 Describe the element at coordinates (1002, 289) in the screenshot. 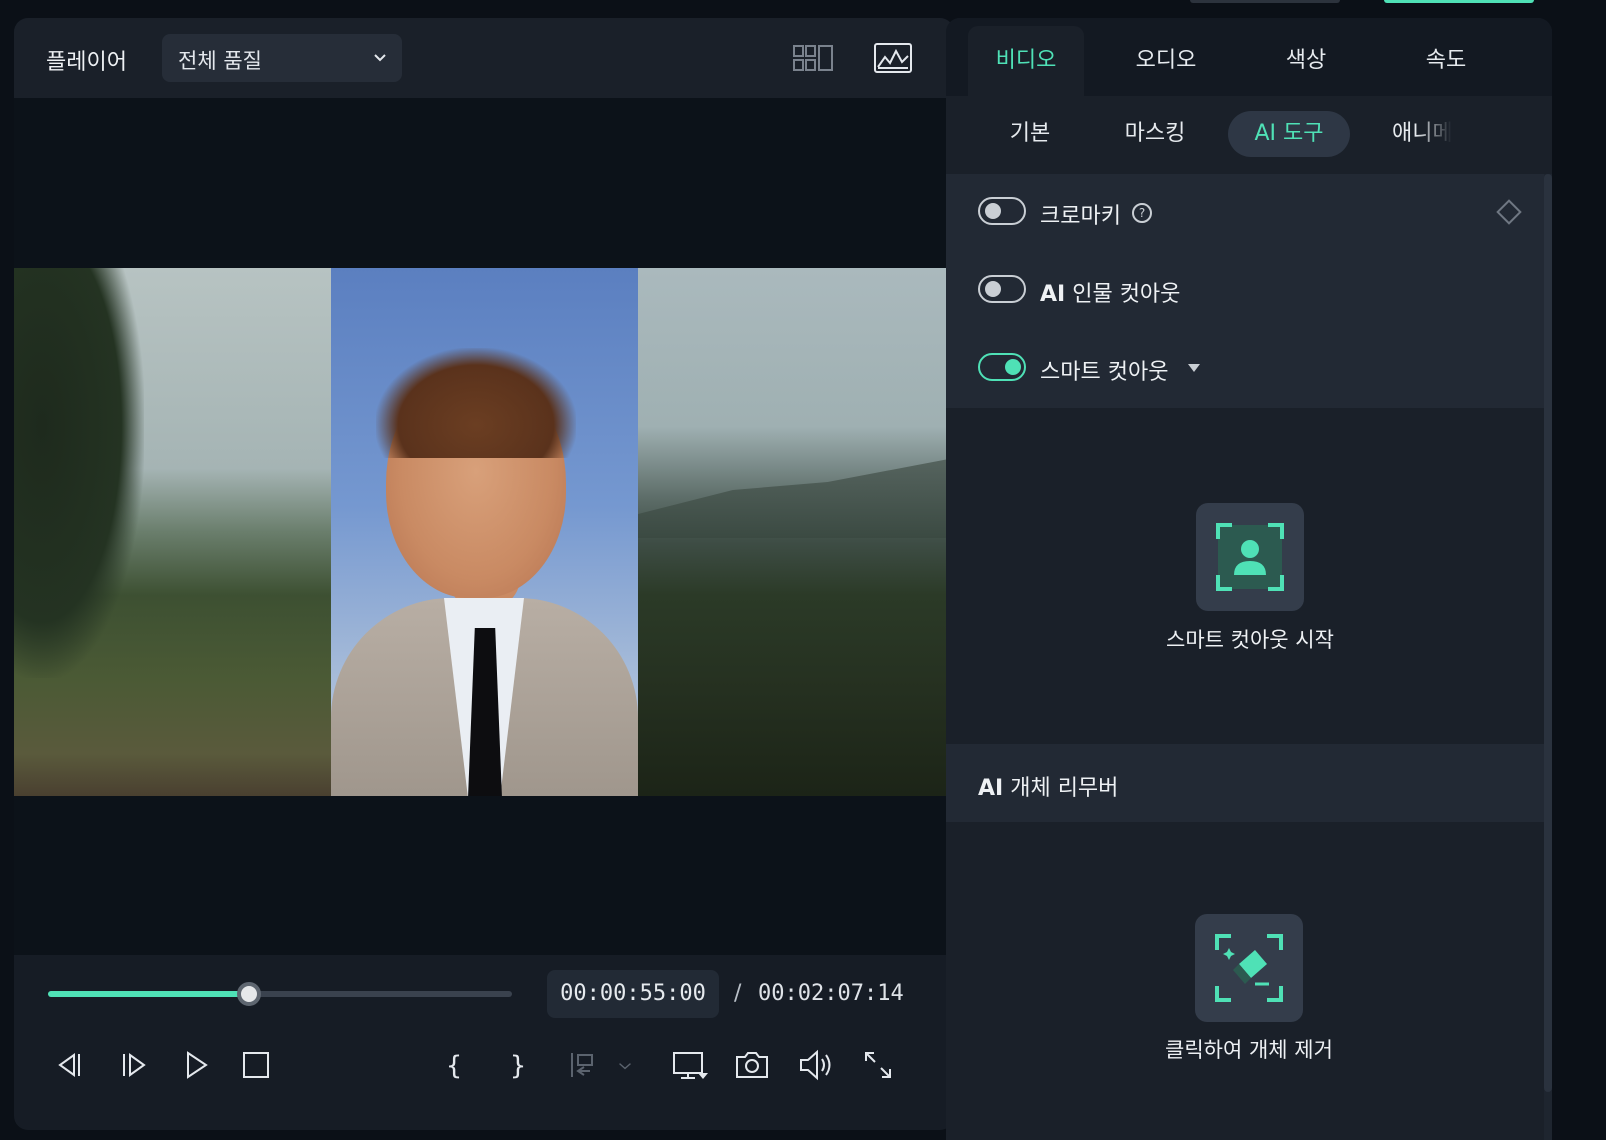

I see `ai-portrait-cutout-switch` at that location.